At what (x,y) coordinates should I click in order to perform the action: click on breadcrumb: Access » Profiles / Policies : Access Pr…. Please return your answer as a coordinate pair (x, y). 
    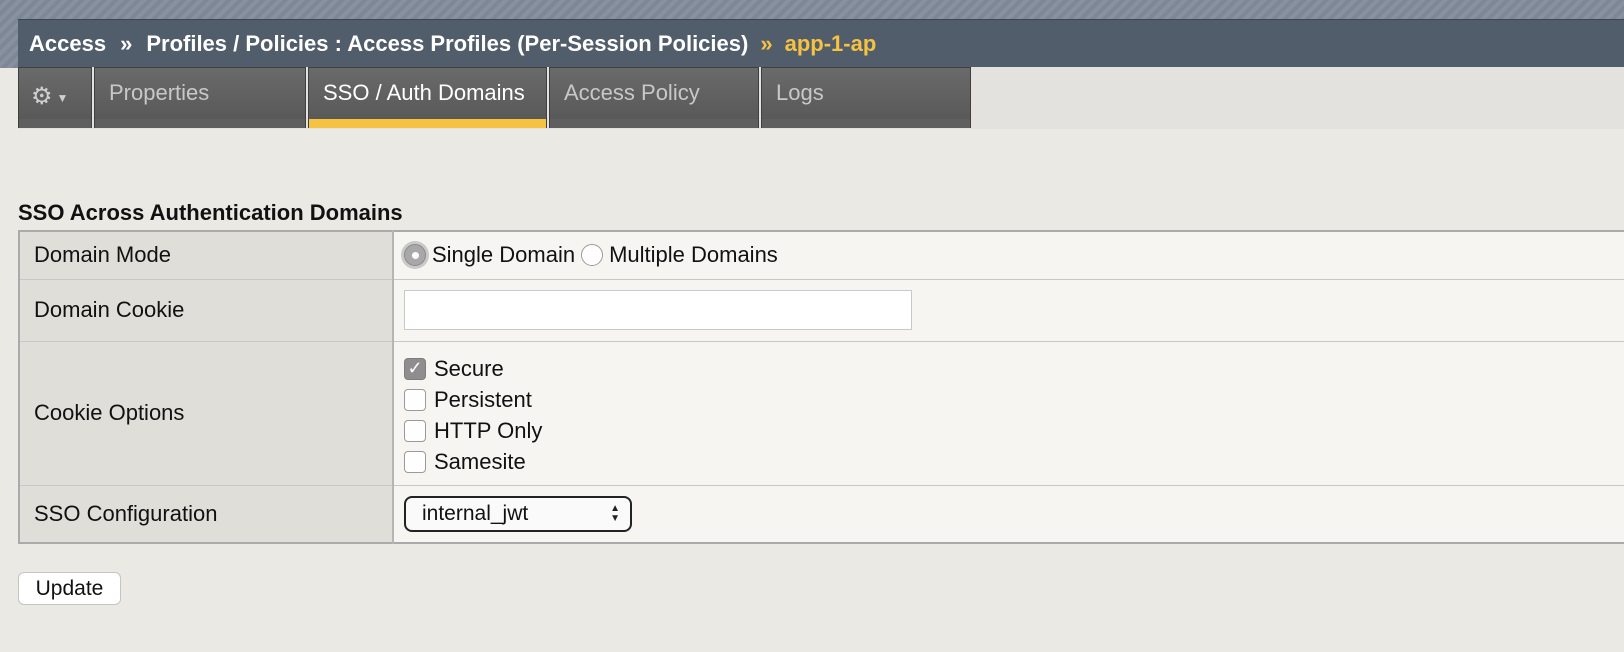
    Looking at the image, I should click on (821, 43).